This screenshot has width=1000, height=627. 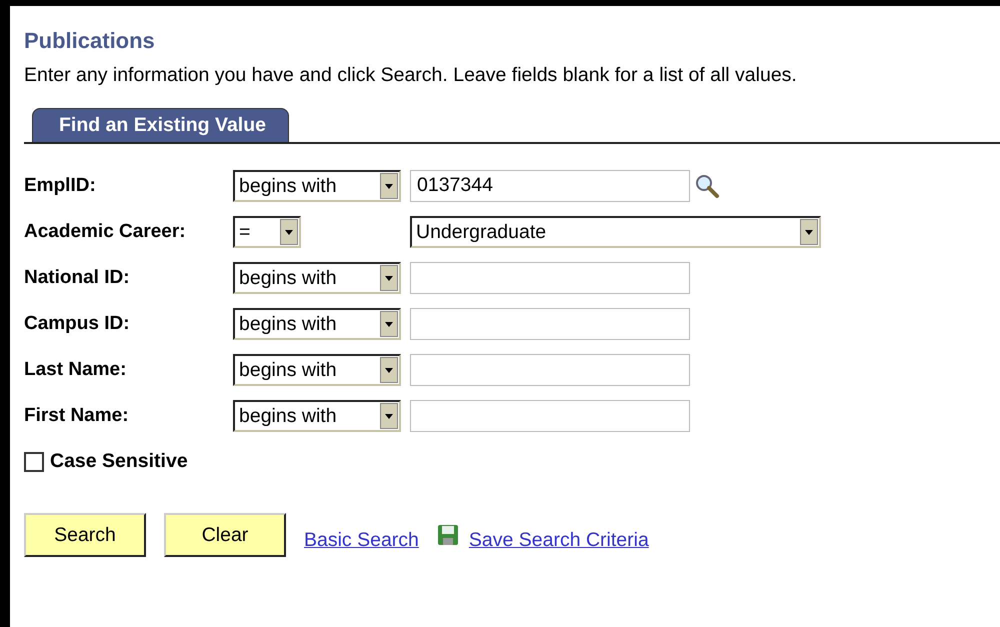 I want to click on field-label: Last Name:, so click(x=76, y=370).